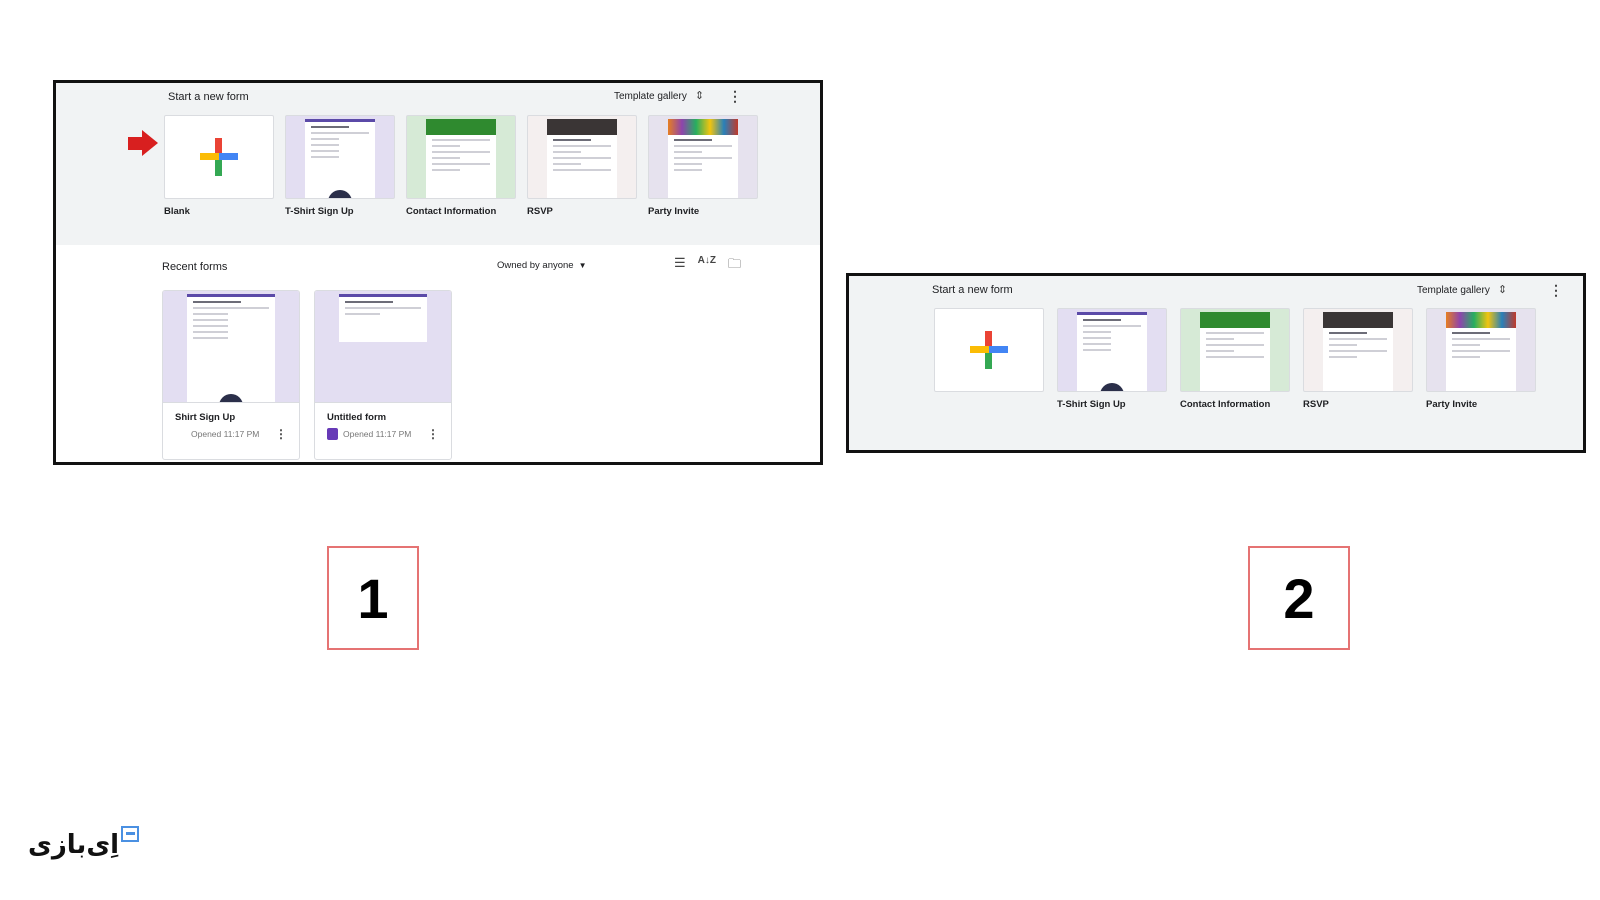 The width and height of the screenshot is (1600, 900). What do you see at coordinates (680, 266) in the screenshot?
I see `list-view-icon: ☰` at bounding box center [680, 266].